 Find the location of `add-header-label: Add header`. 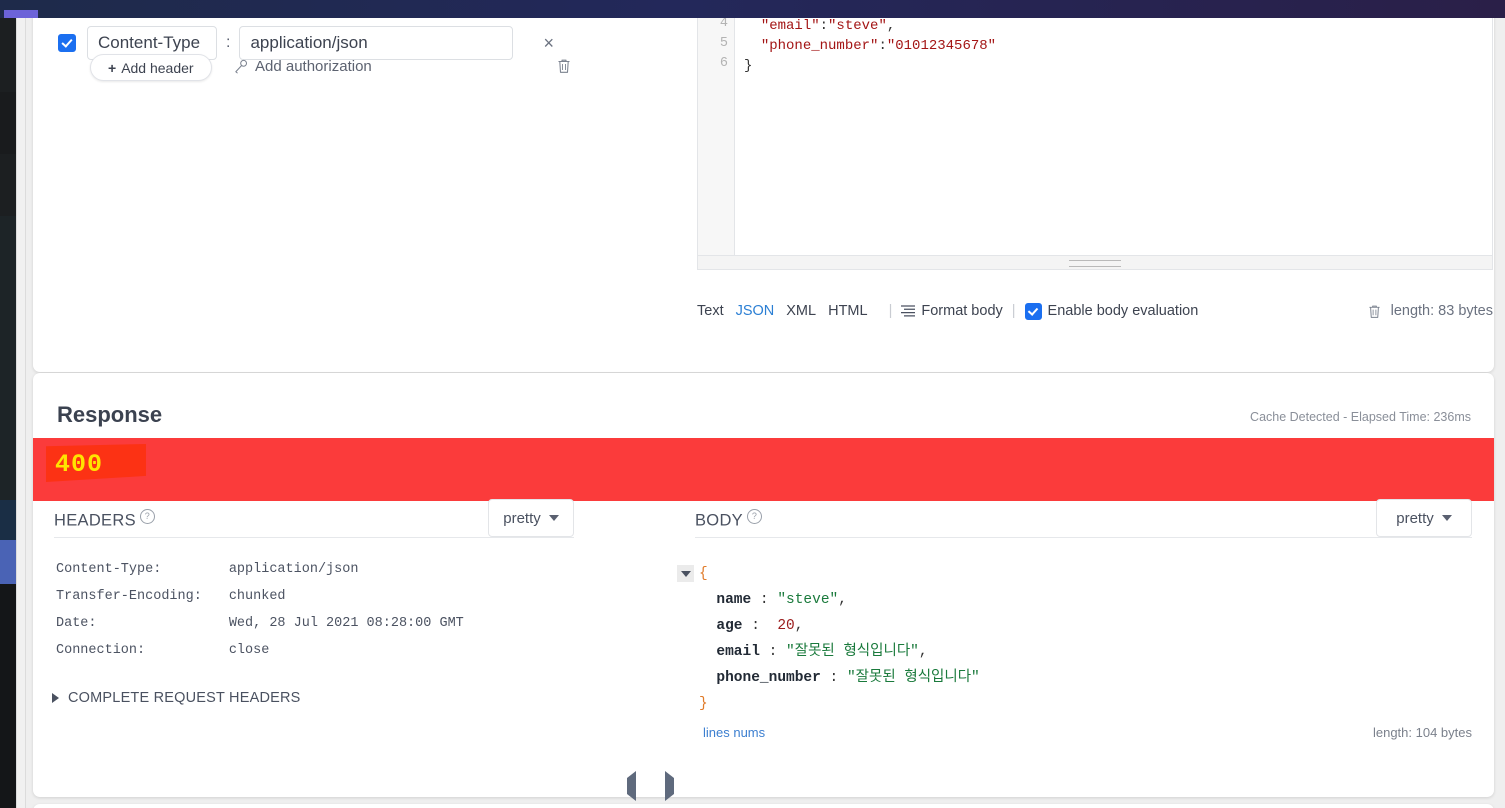

add-header-label: Add header is located at coordinates (157, 67).